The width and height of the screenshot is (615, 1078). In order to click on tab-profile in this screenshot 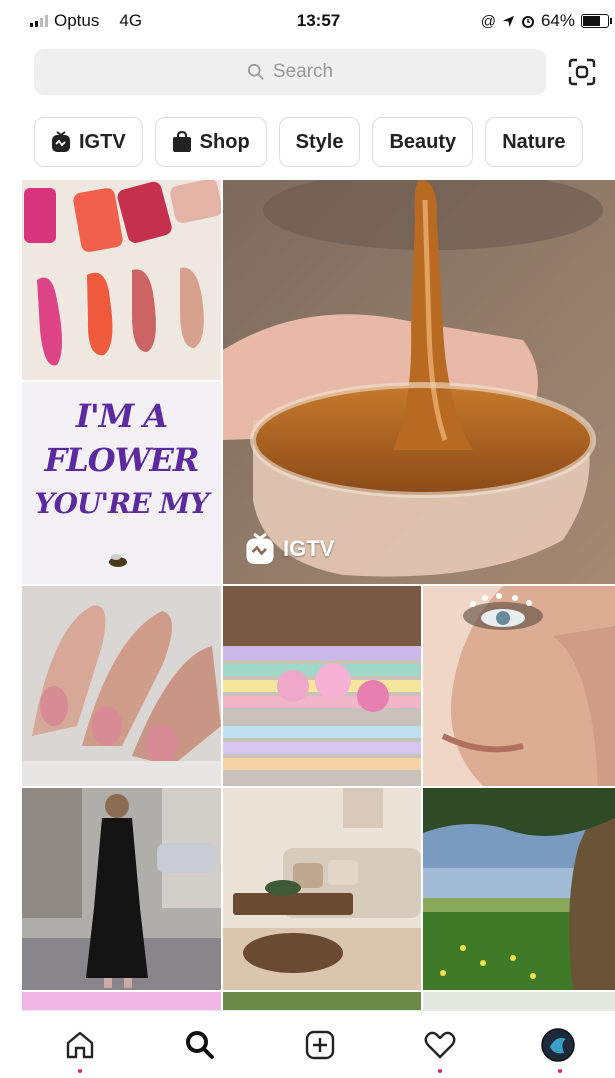, I will do `click(558, 1048)`.